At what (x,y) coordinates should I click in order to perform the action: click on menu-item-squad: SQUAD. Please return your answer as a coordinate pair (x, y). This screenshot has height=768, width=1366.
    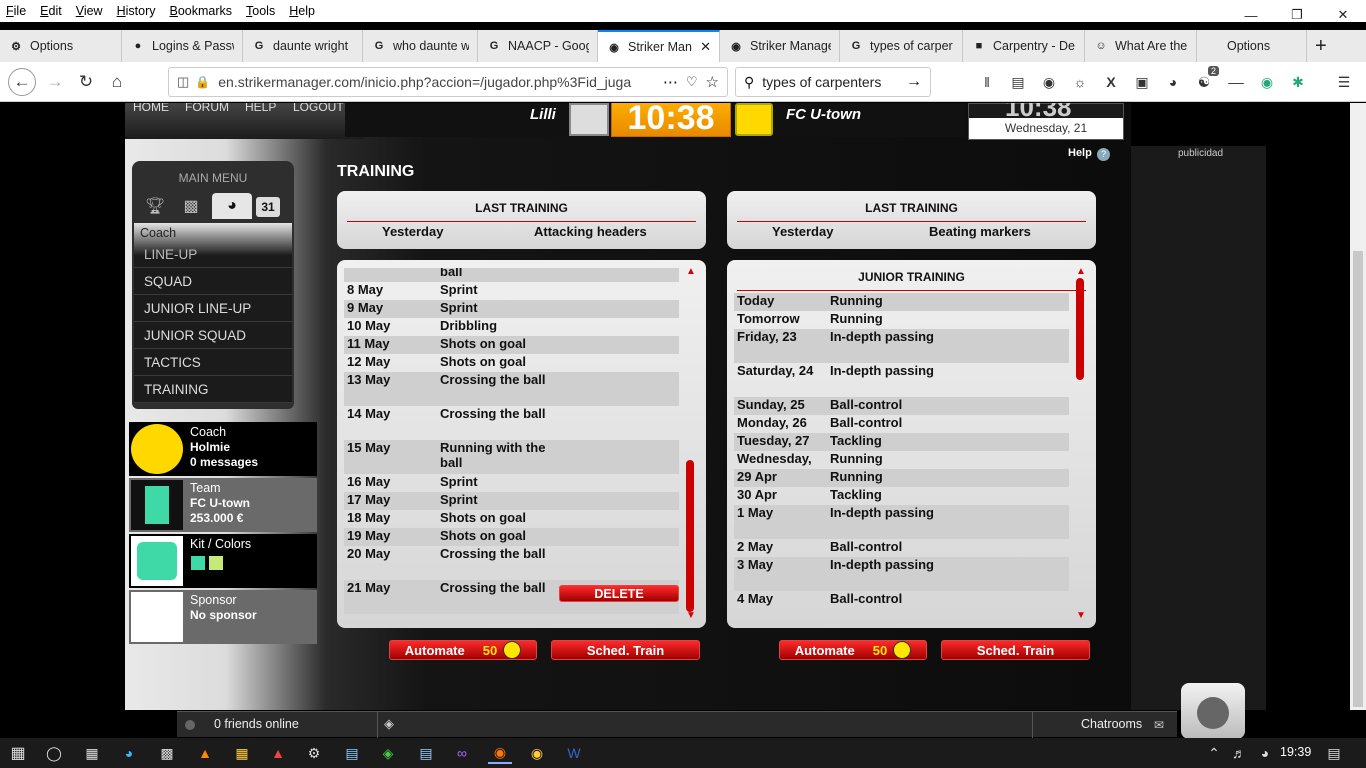
    Looking at the image, I should click on (213, 281).